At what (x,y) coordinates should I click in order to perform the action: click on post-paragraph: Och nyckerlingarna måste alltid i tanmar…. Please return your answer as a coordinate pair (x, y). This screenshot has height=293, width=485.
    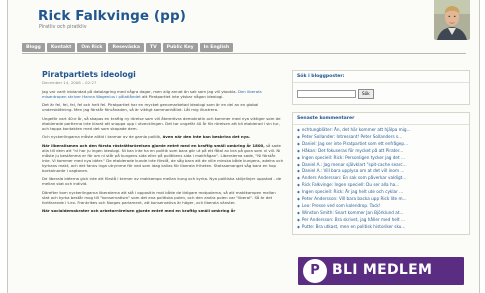
    Looking at the image, I should click on (163, 136).